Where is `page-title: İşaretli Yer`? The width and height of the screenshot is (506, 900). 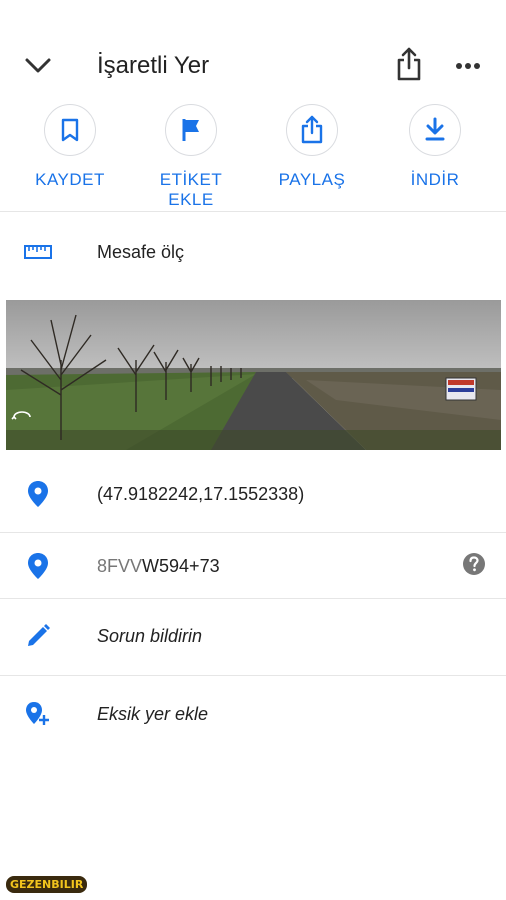
page-title: İşaretli Yer is located at coordinates (153, 65).